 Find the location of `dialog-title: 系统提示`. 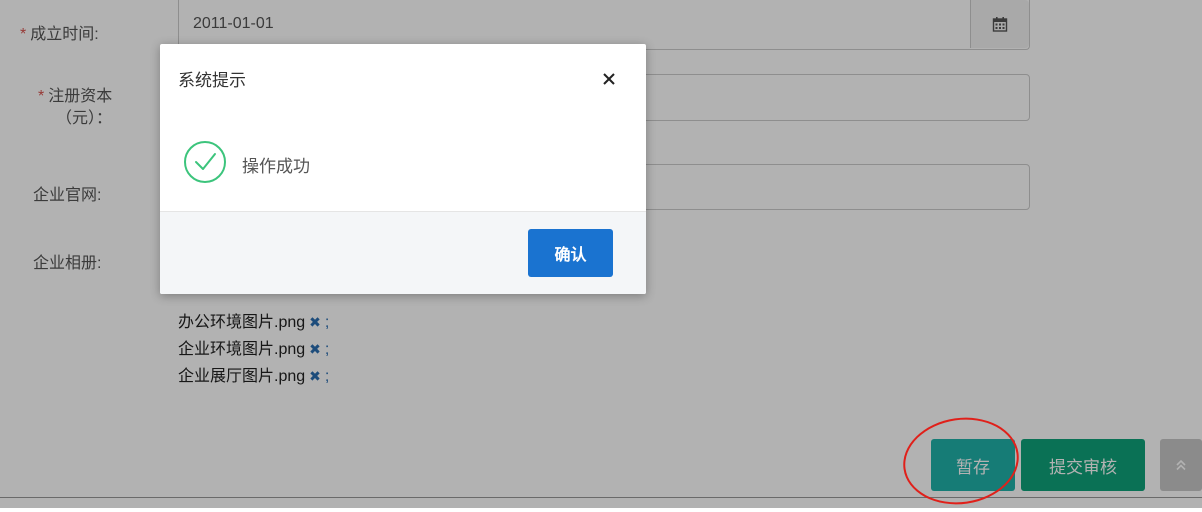

dialog-title: 系统提示 is located at coordinates (212, 80).